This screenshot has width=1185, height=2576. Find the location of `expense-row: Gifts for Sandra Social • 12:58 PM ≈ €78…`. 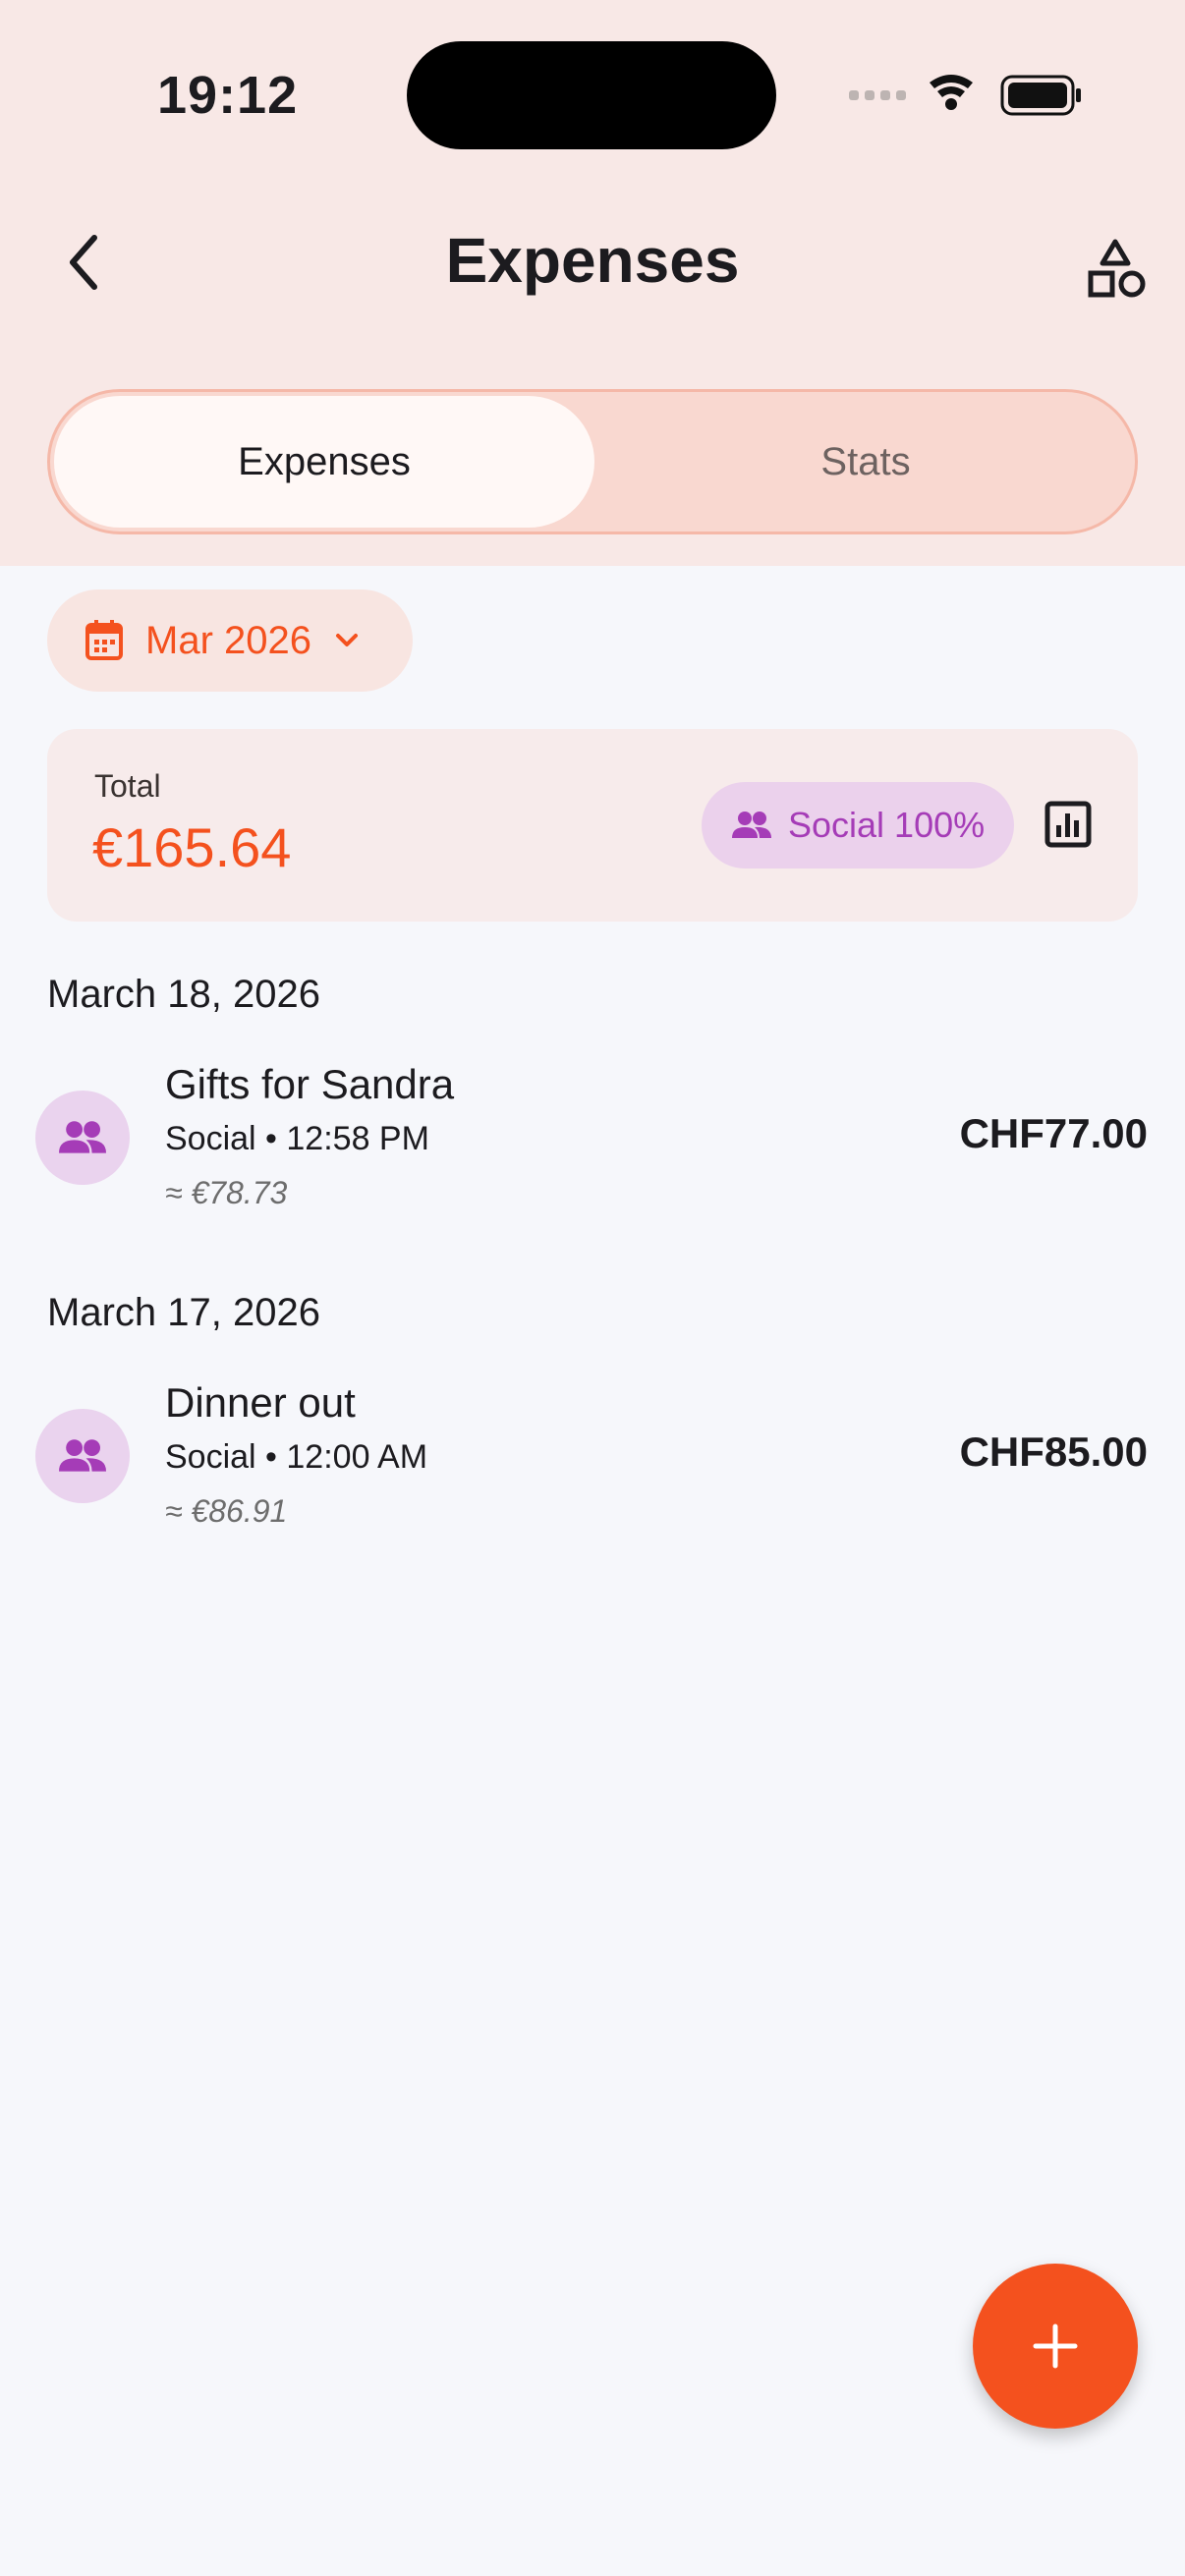

expense-row: Gifts for Sandra Social • 12:58 PM ≈ €78… is located at coordinates (592, 1147).